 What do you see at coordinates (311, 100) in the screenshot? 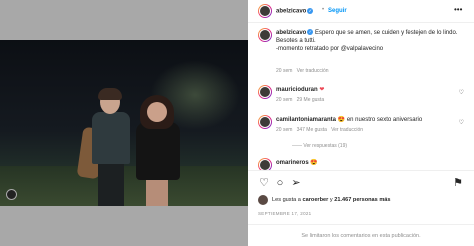
I see `comment-likes: 29 Me gusta` at bounding box center [311, 100].